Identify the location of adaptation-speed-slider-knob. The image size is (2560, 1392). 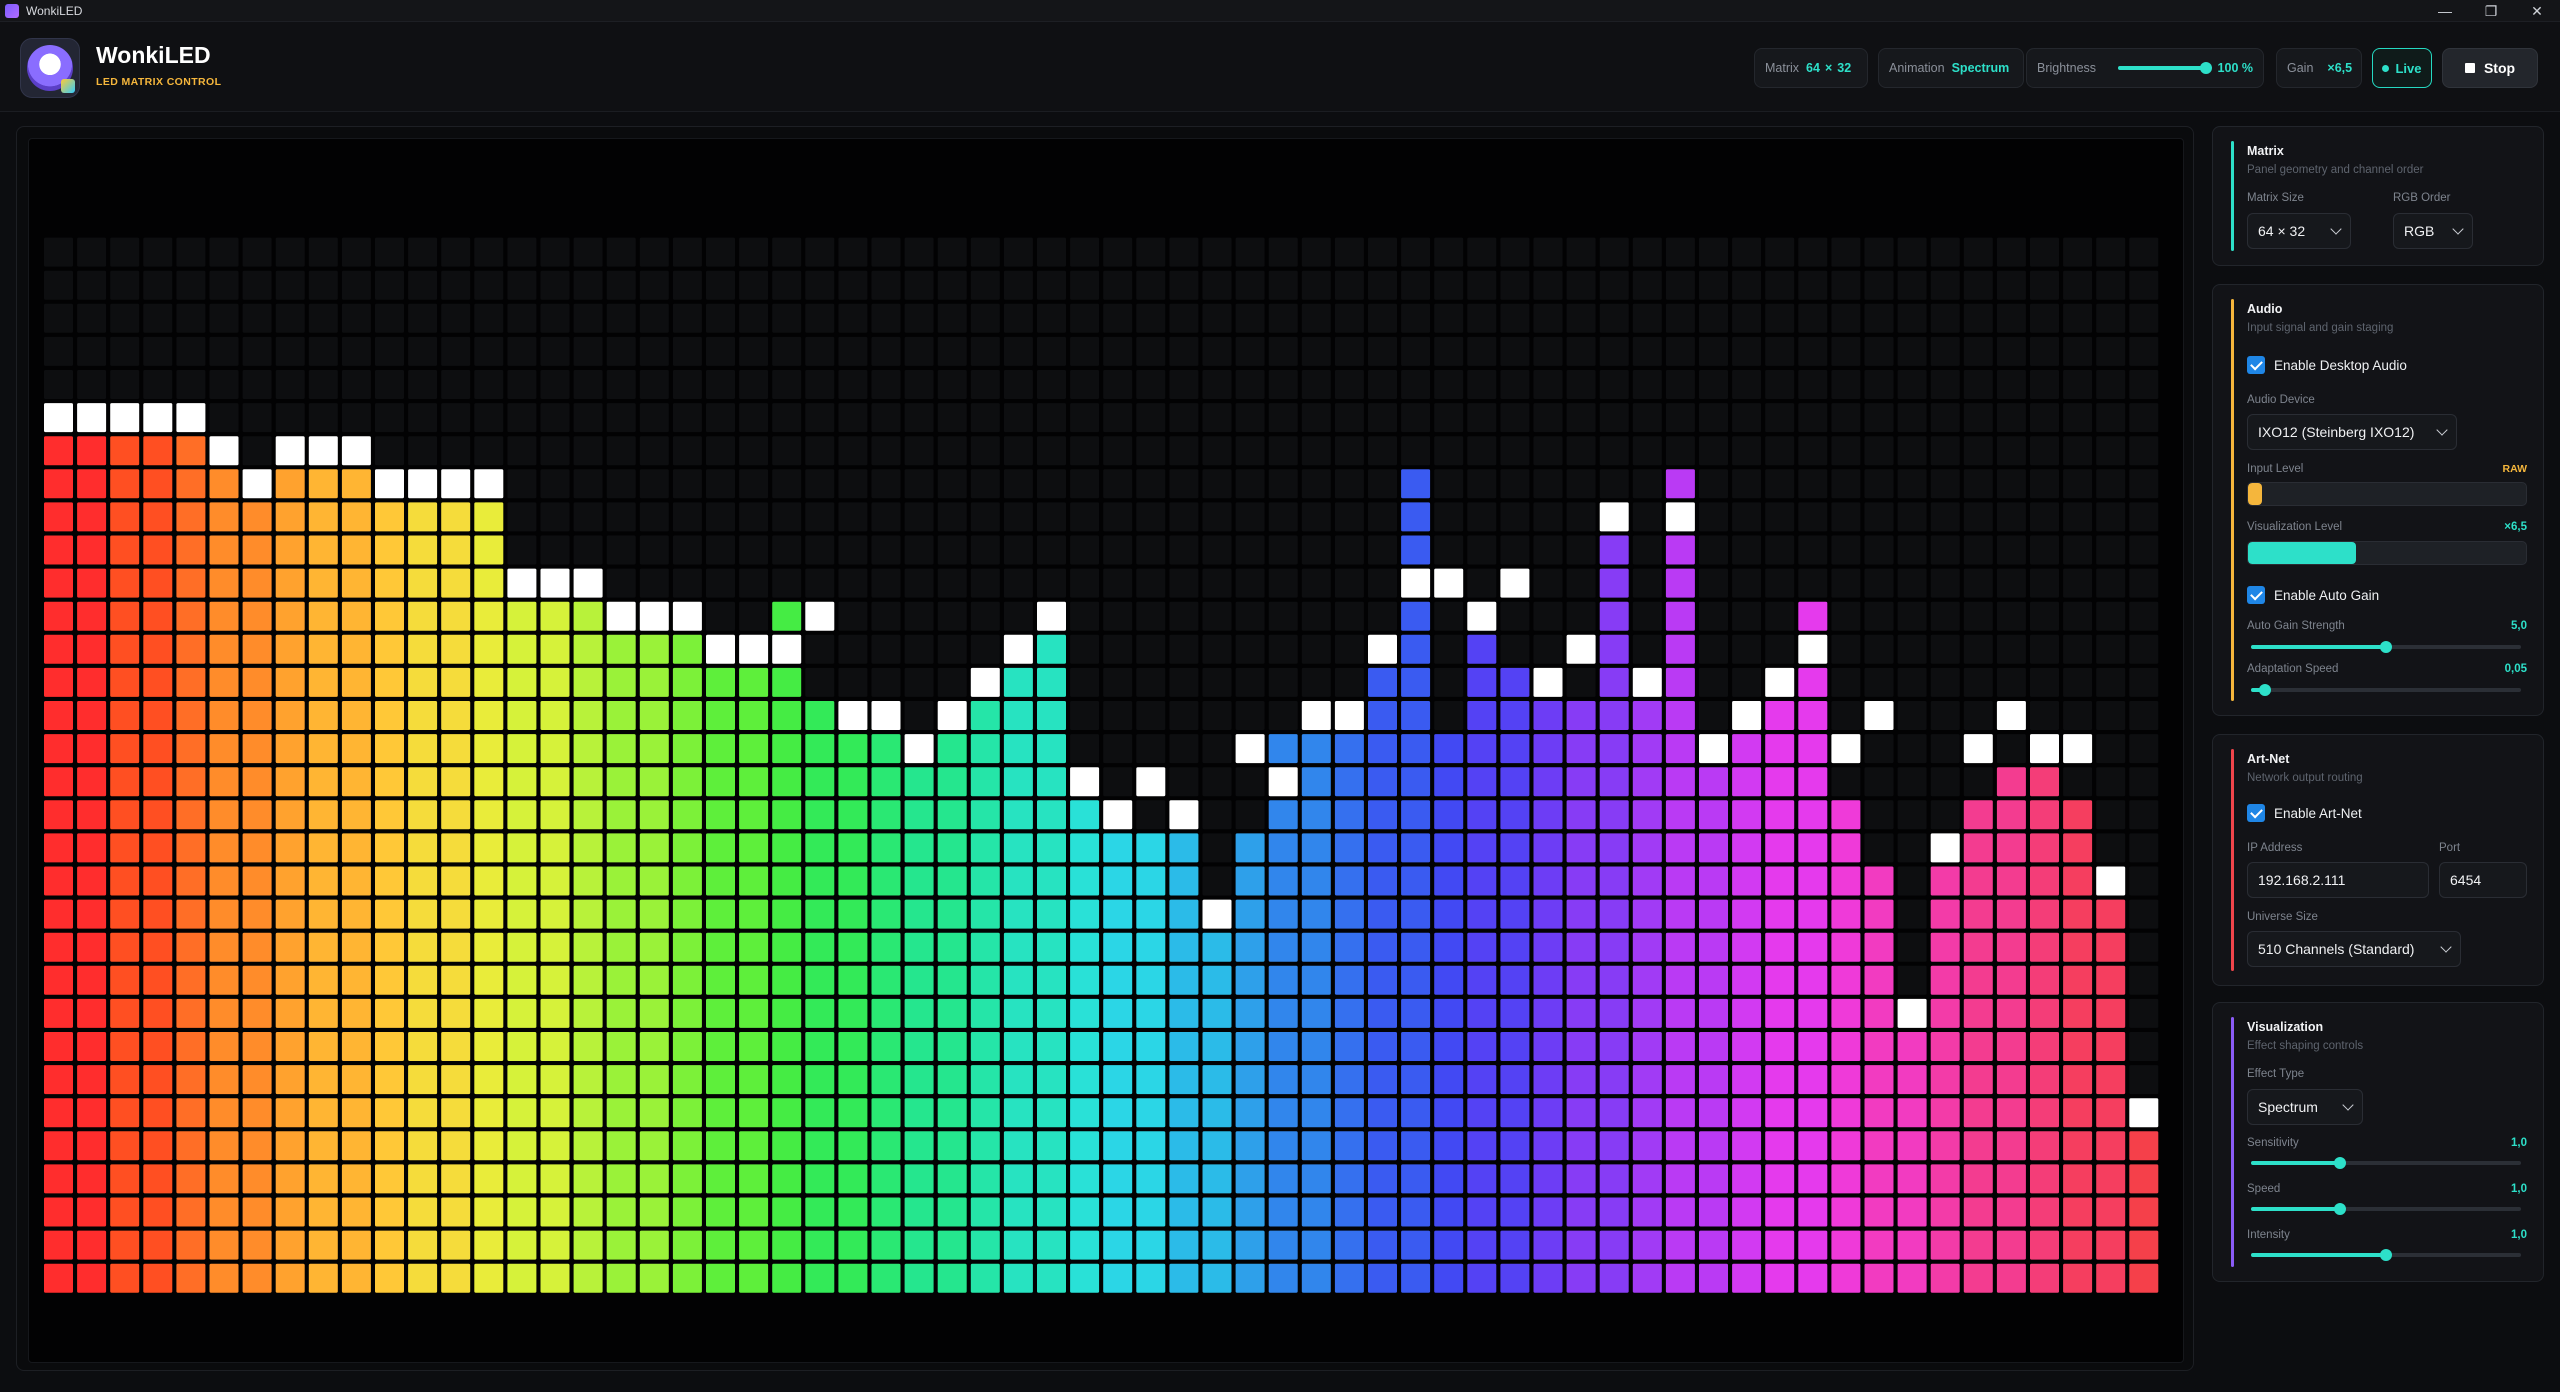
(2264, 690).